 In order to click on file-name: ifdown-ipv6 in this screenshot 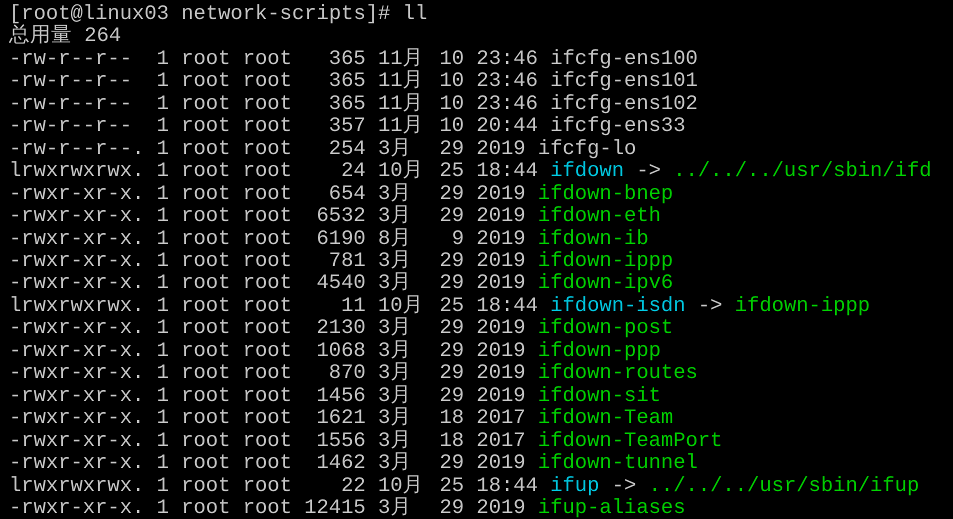, I will do `click(606, 284)`.